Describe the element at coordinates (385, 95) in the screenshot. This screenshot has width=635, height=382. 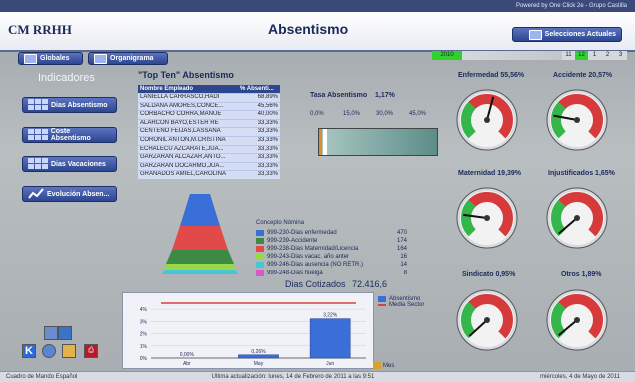
I see `tasa-absentismo-value: 1,17%` at that location.